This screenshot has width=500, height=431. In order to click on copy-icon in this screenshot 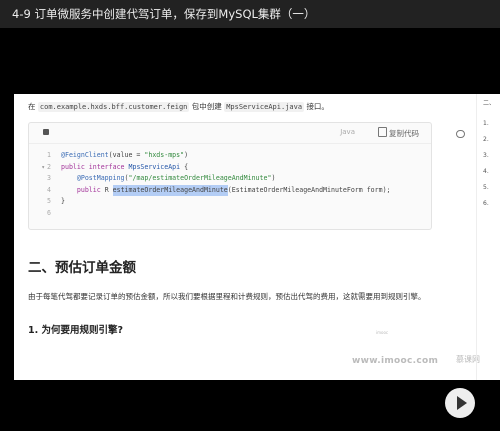, I will do `click(382, 132)`.